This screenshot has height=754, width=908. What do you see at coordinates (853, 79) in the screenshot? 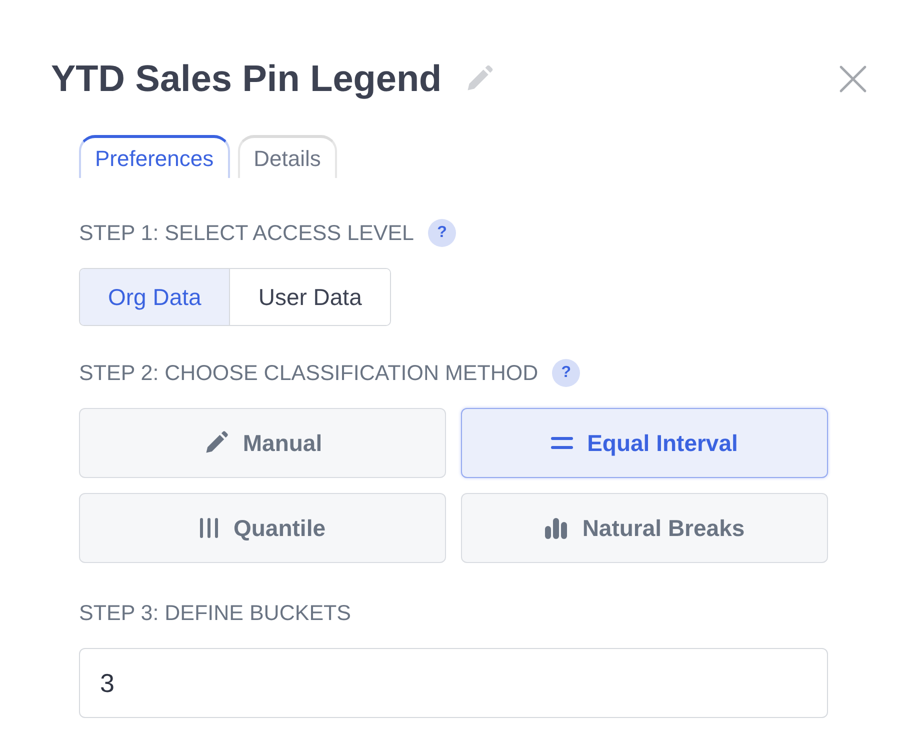
I see `close-icon` at bounding box center [853, 79].